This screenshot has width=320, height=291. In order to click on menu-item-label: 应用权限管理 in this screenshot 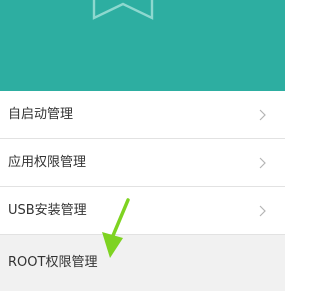, I will do `click(47, 162)`.